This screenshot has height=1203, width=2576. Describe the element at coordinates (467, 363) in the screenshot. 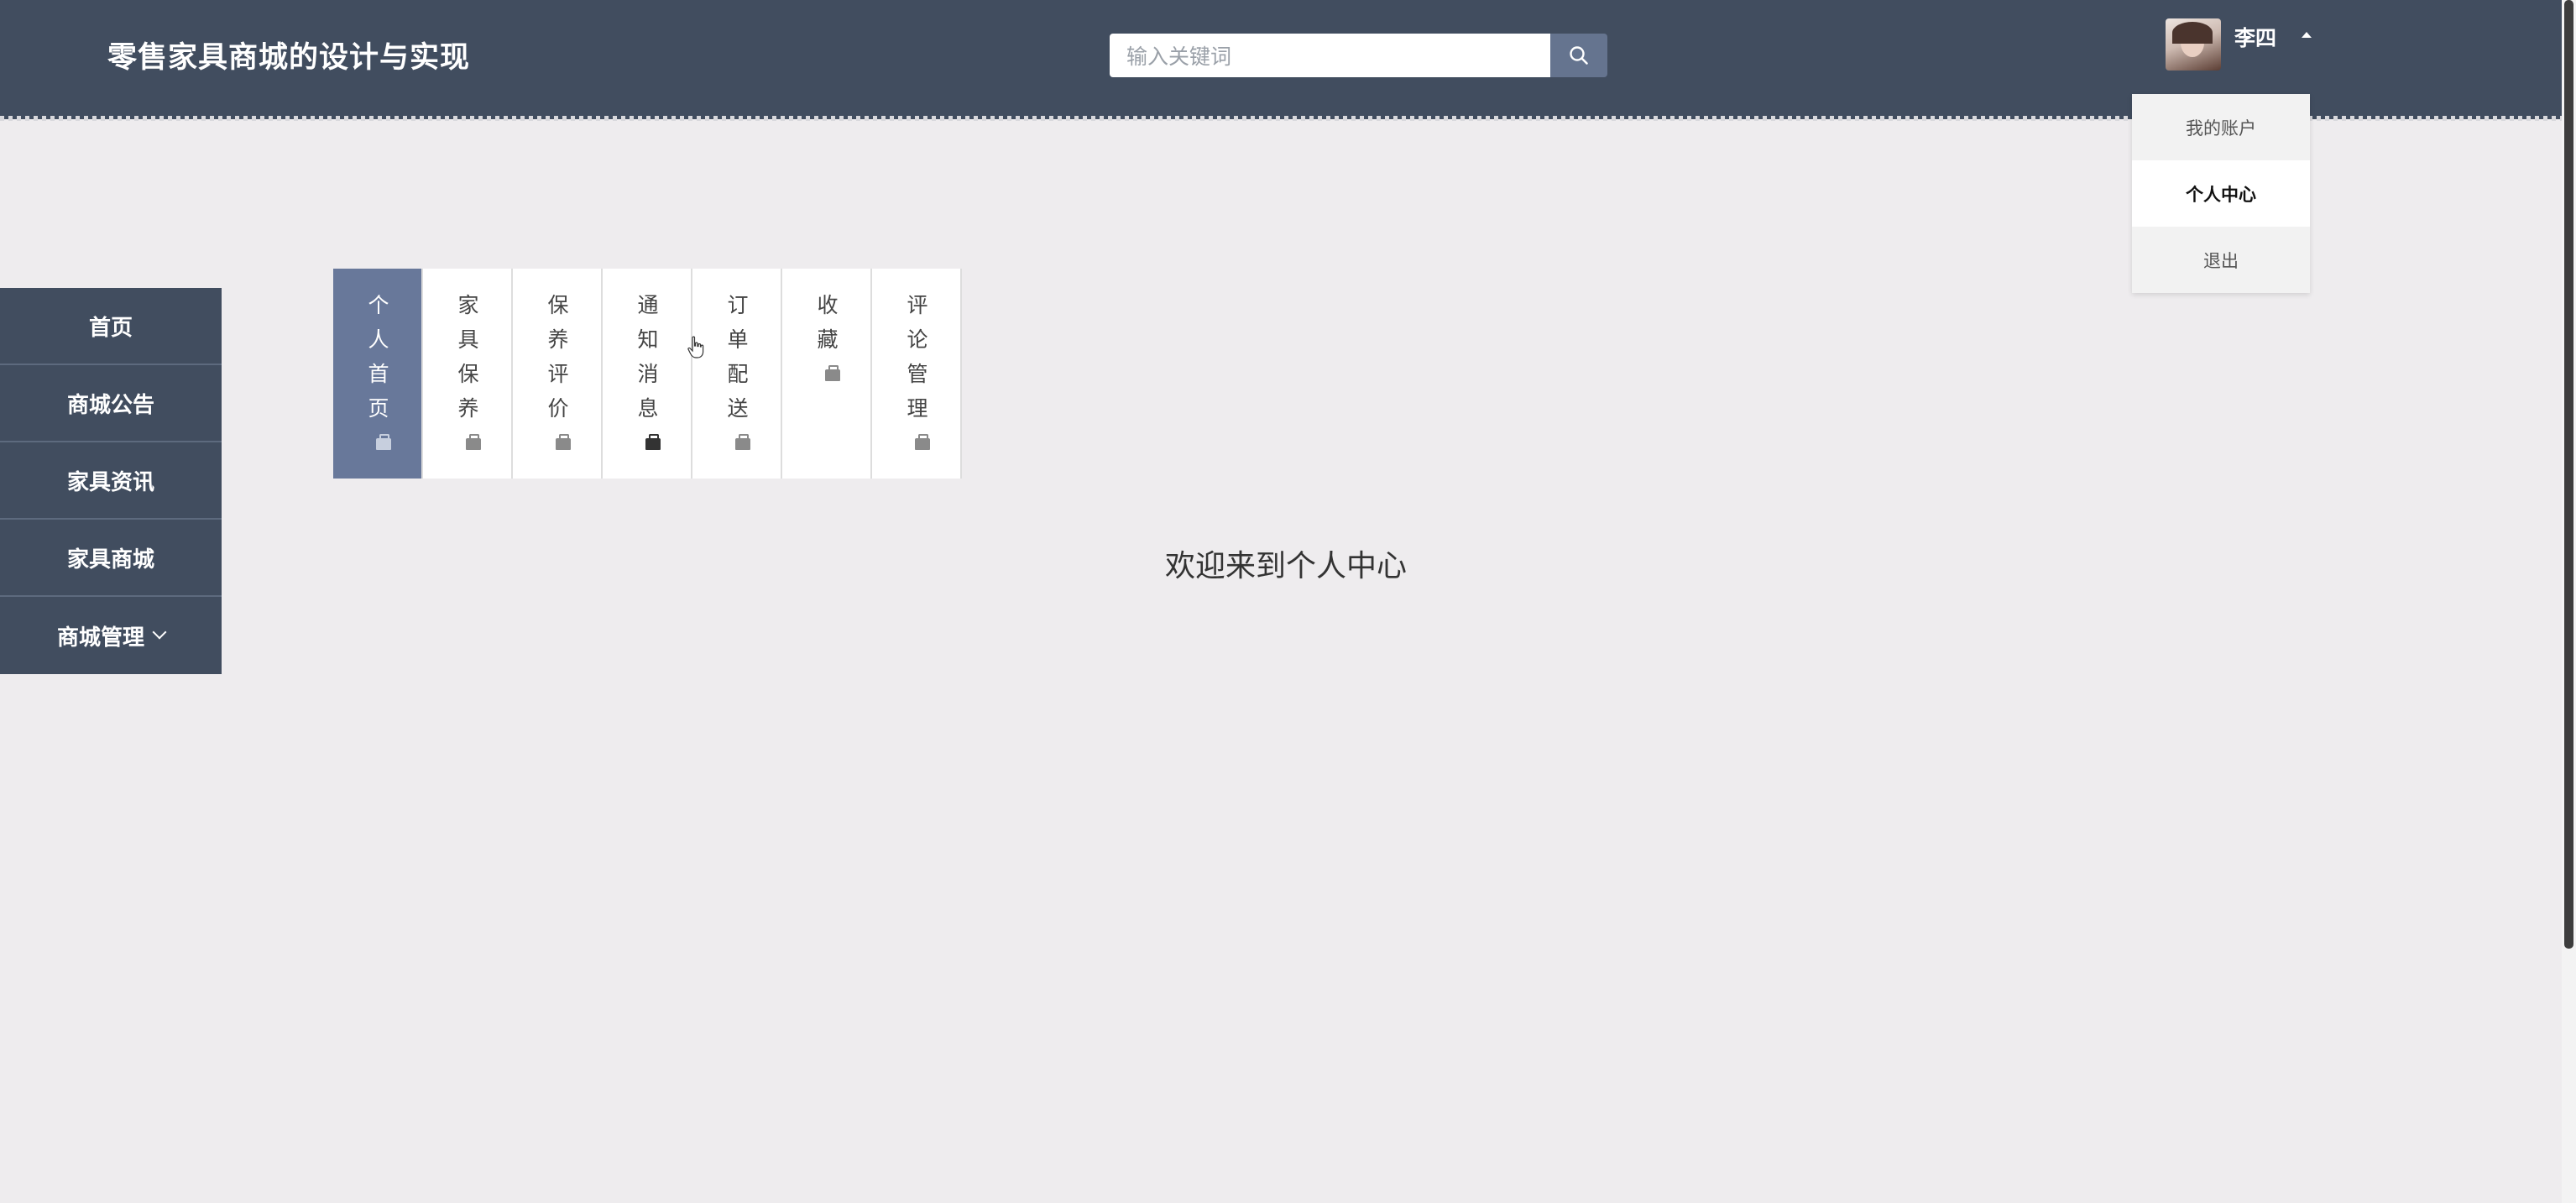

I see `tab-label: 家具保养` at that location.